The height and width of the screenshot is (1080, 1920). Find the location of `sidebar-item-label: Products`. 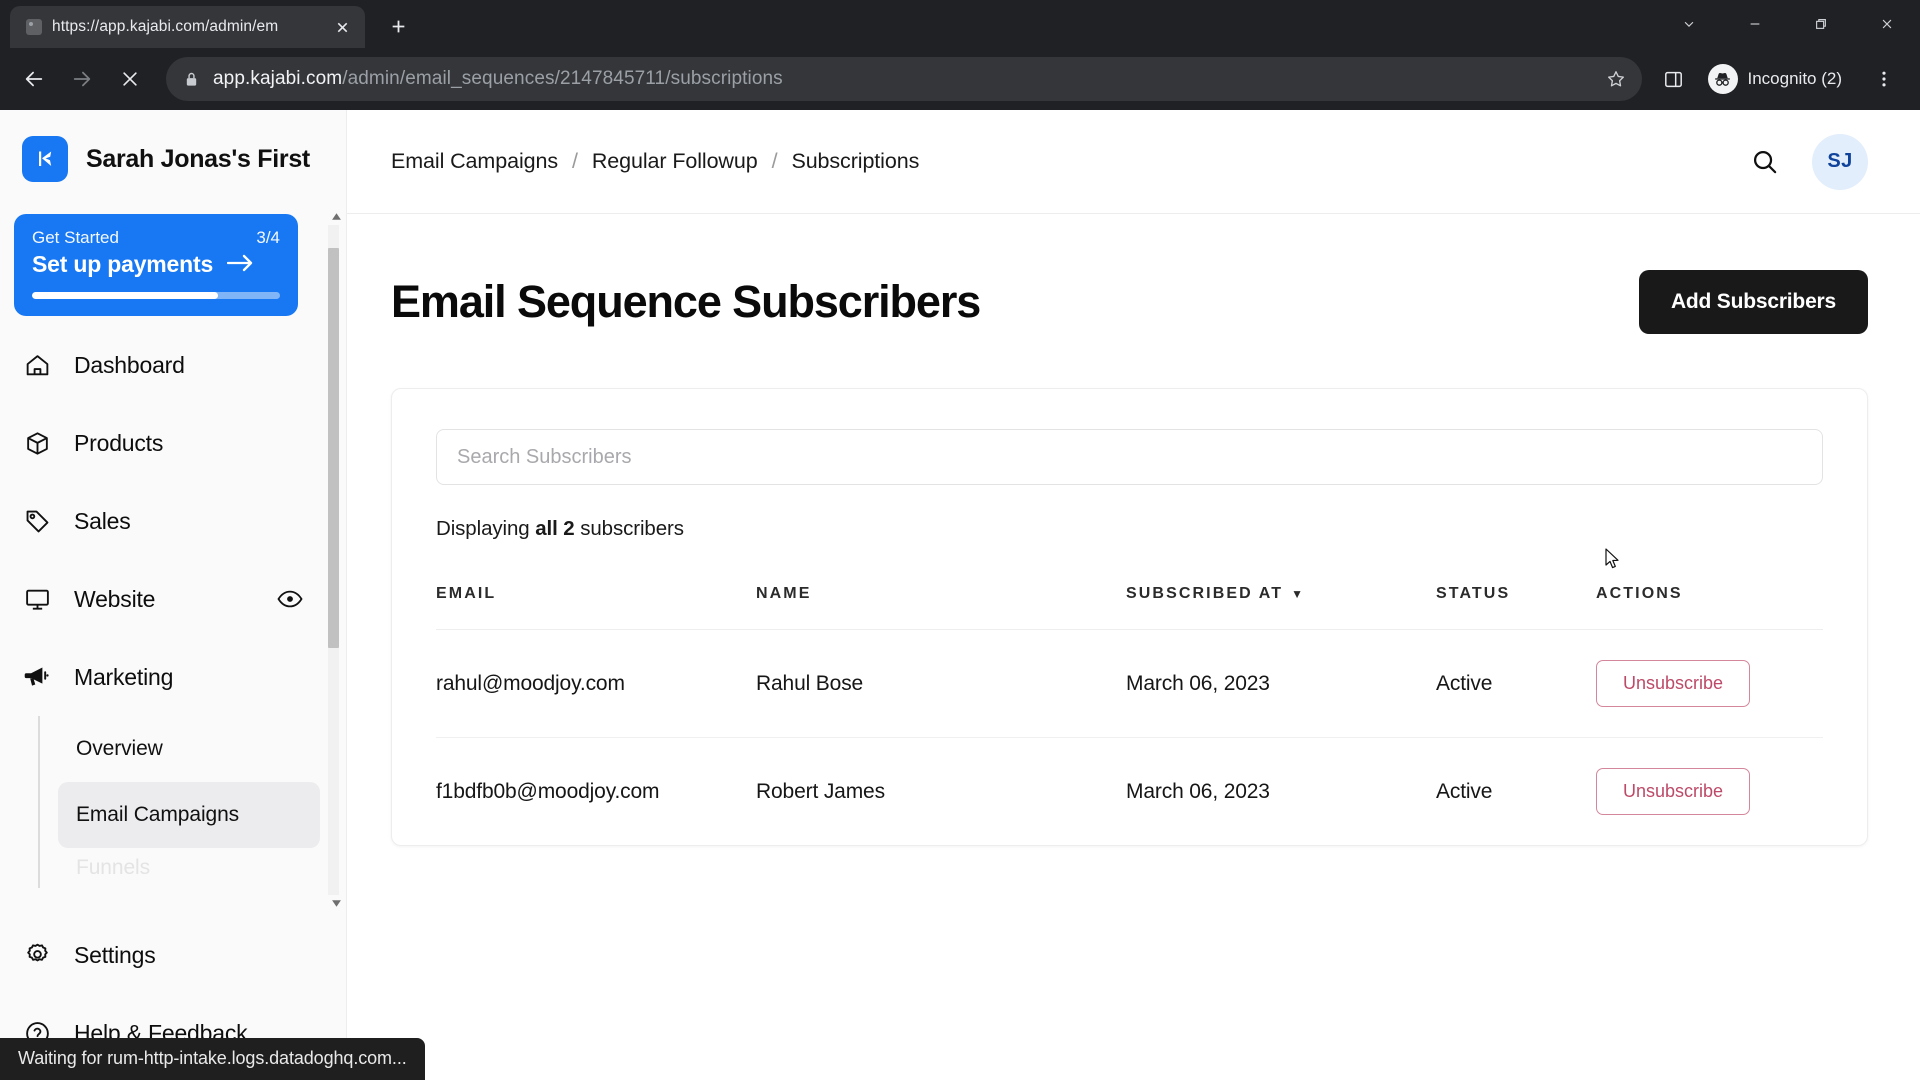

sidebar-item-label: Products is located at coordinates (119, 442).